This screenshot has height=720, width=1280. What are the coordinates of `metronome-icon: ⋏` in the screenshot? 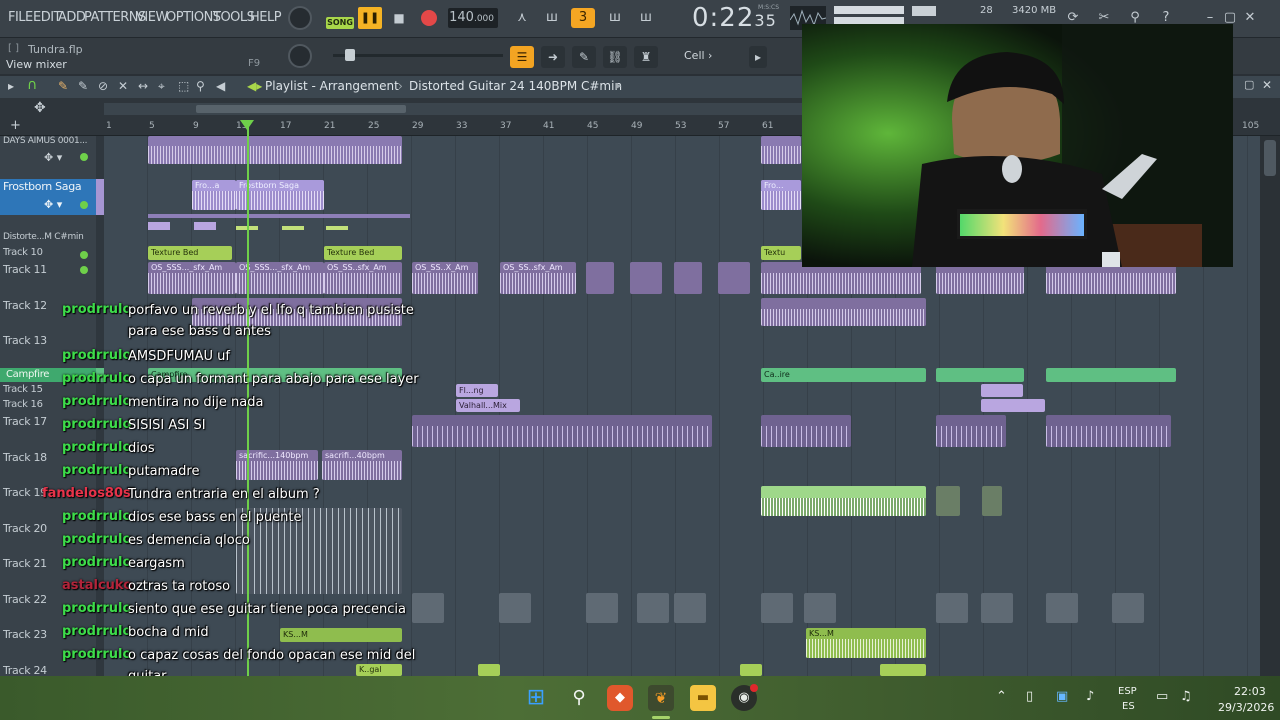 It's located at (522, 18).